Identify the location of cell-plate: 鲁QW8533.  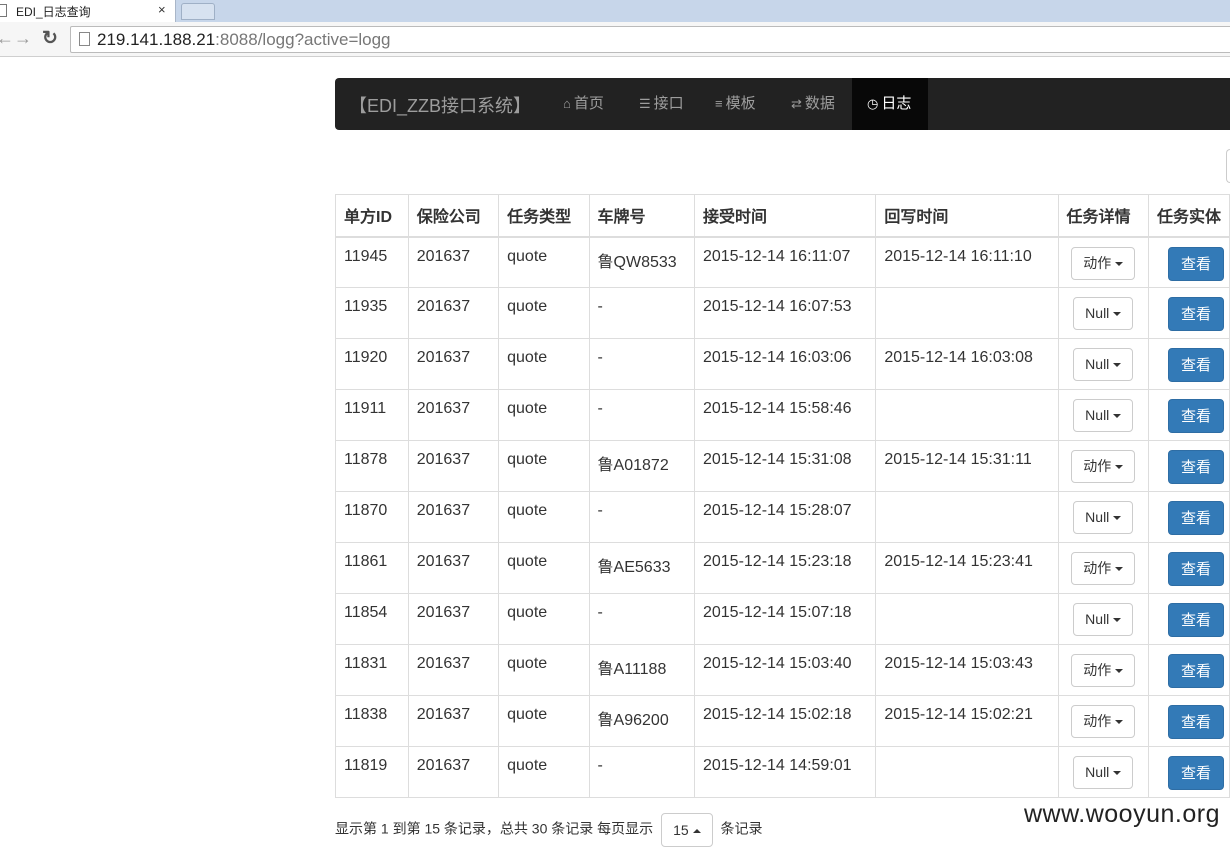
(641, 262).